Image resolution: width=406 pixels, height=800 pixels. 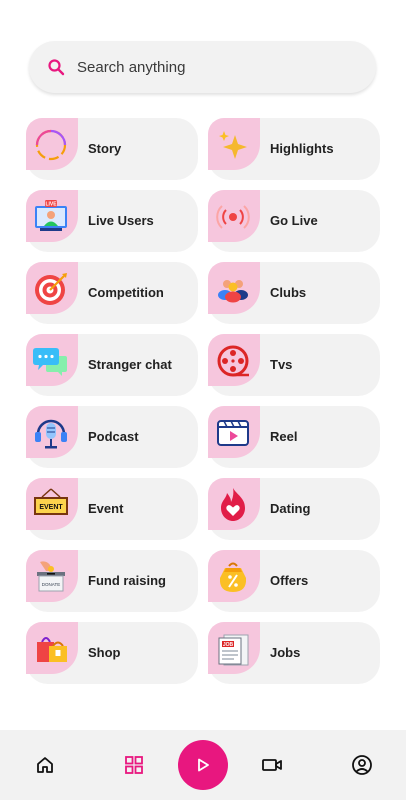 I want to click on menu-item-stranger-chat: Stranger chat, so click(x=112, y=365).